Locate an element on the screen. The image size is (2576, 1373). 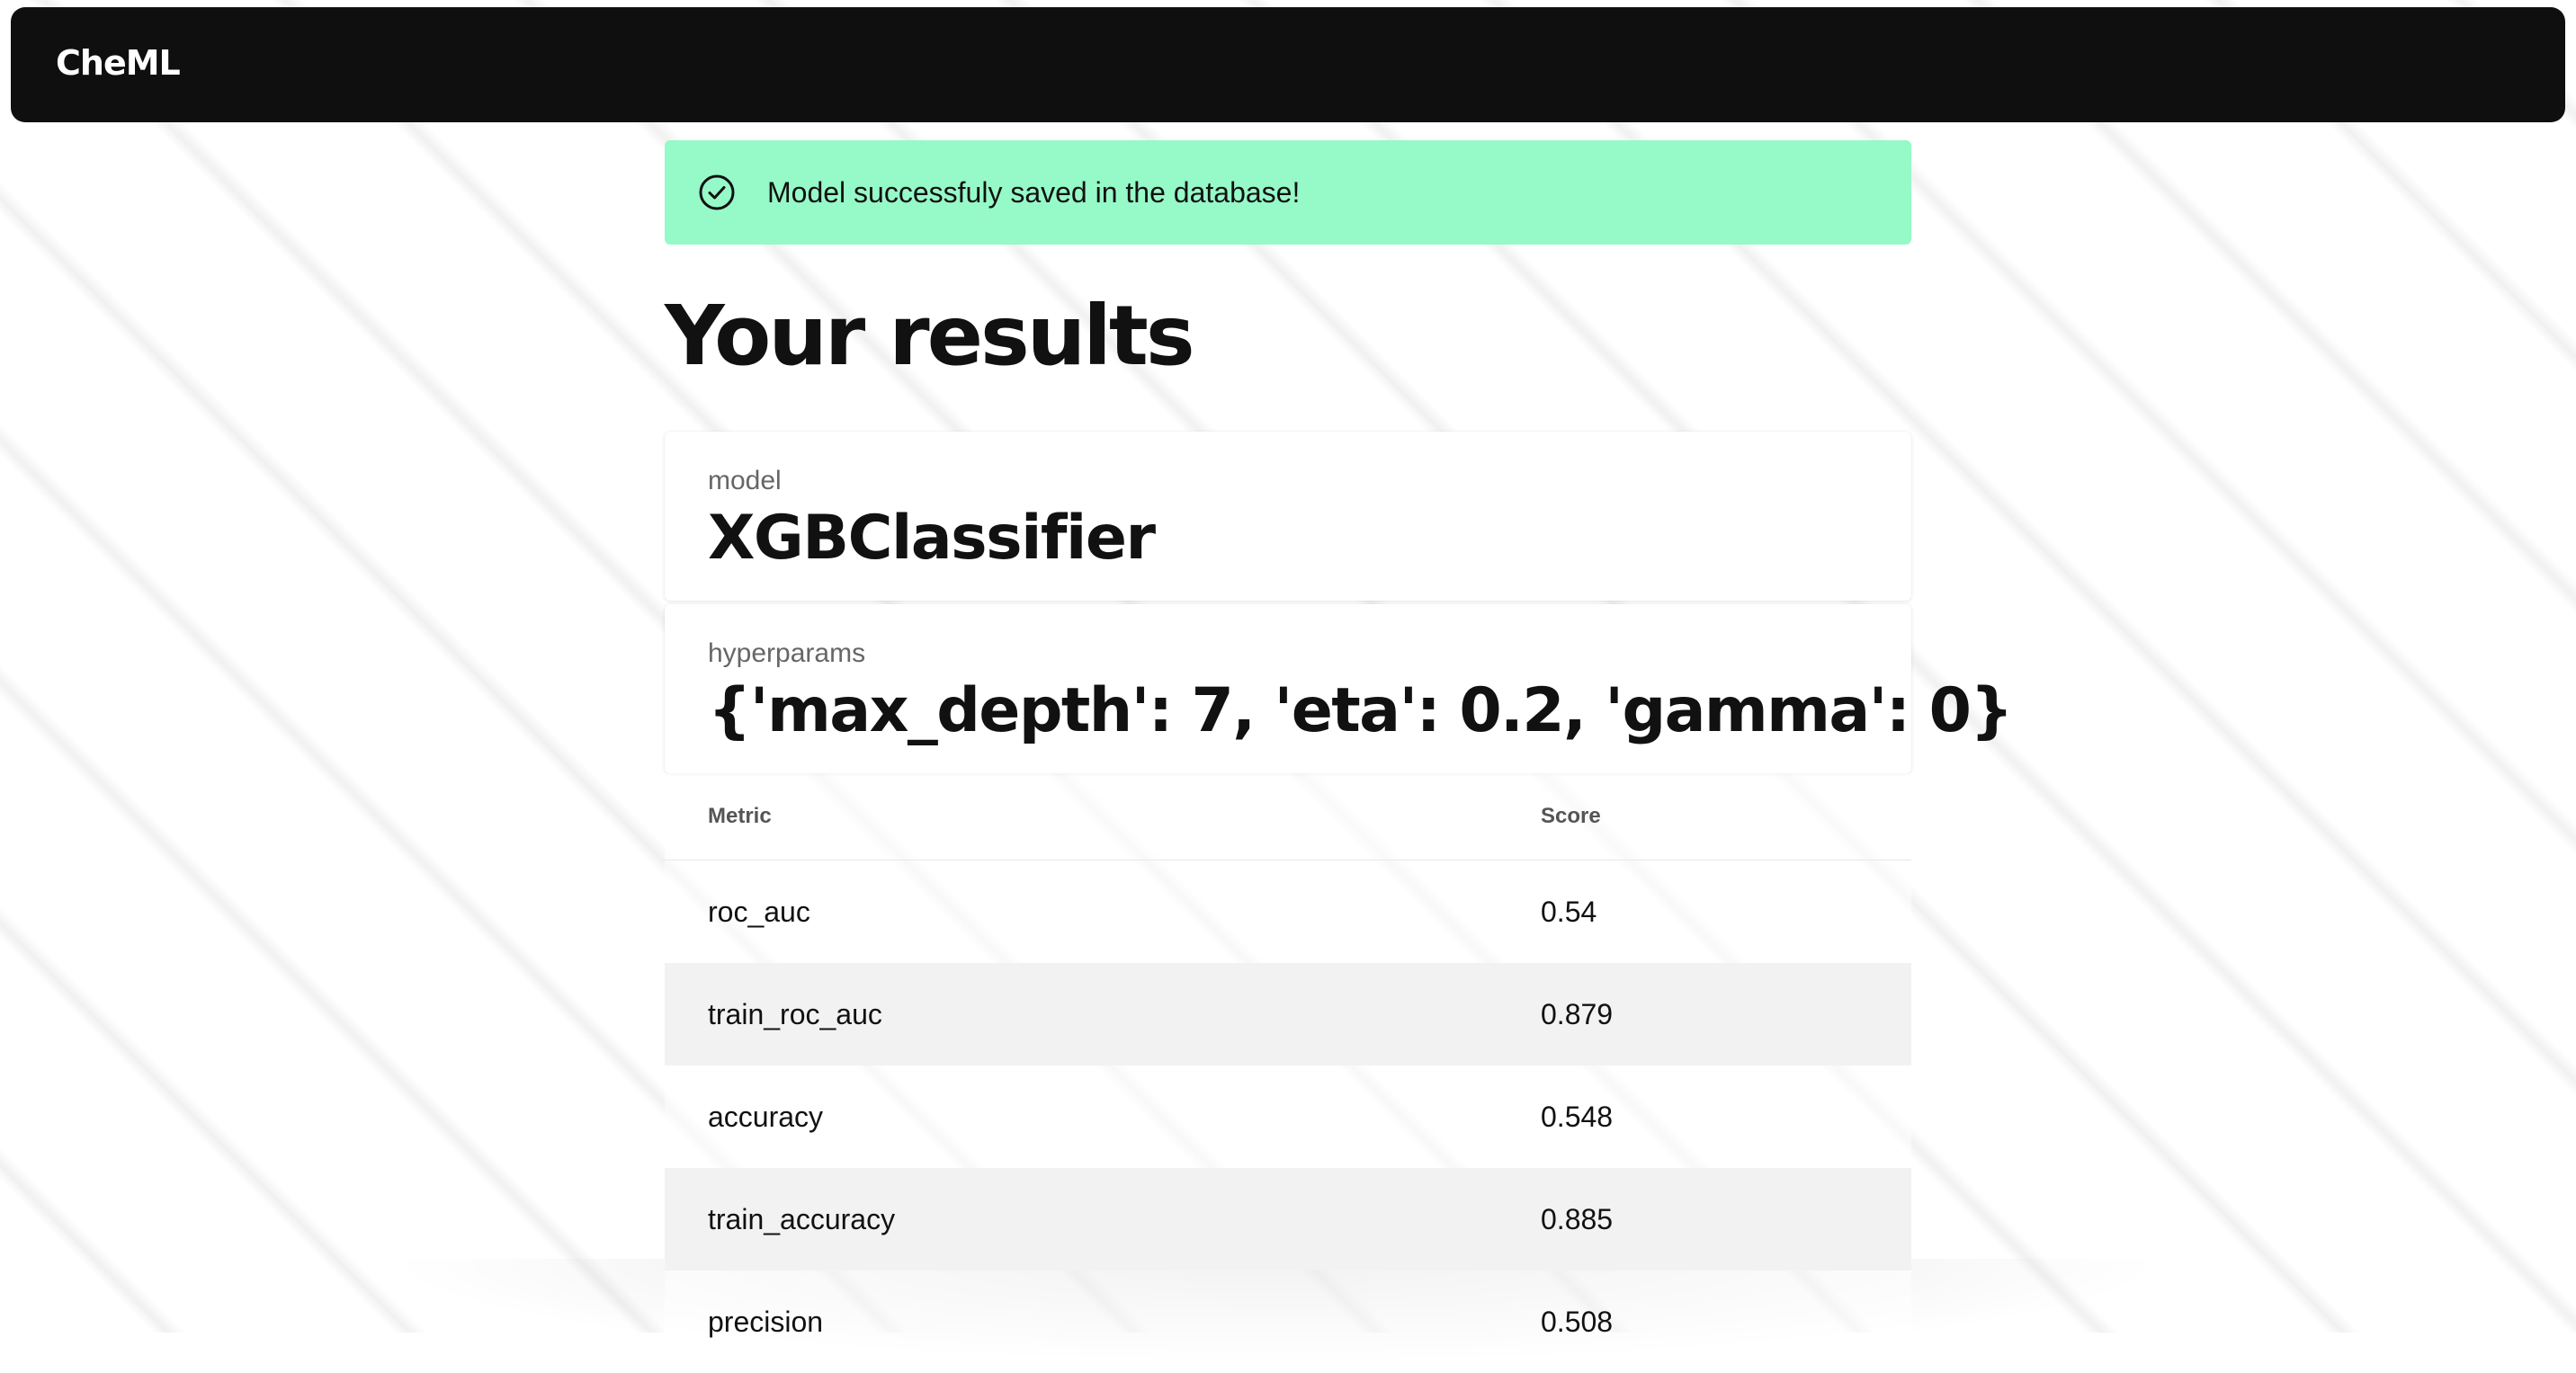
page-title: Your results is located at coordinates (930, 336).